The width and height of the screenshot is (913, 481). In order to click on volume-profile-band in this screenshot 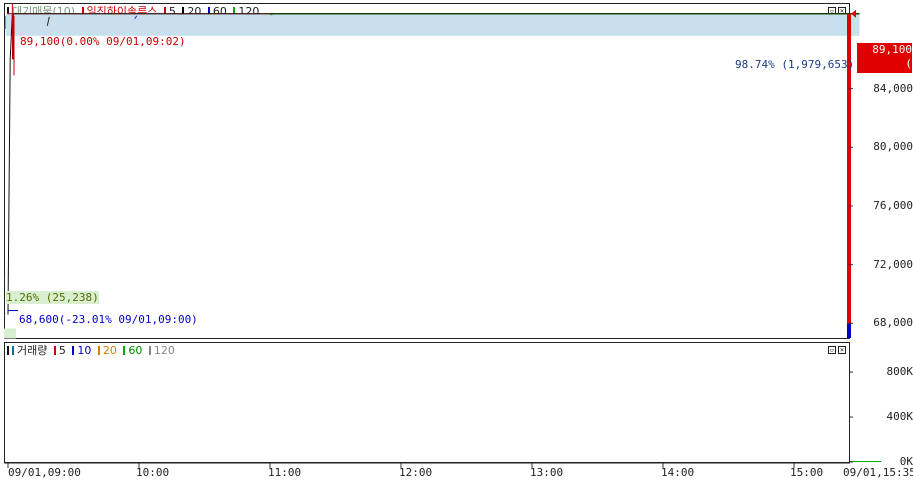, I will do `click(433, 24)`.